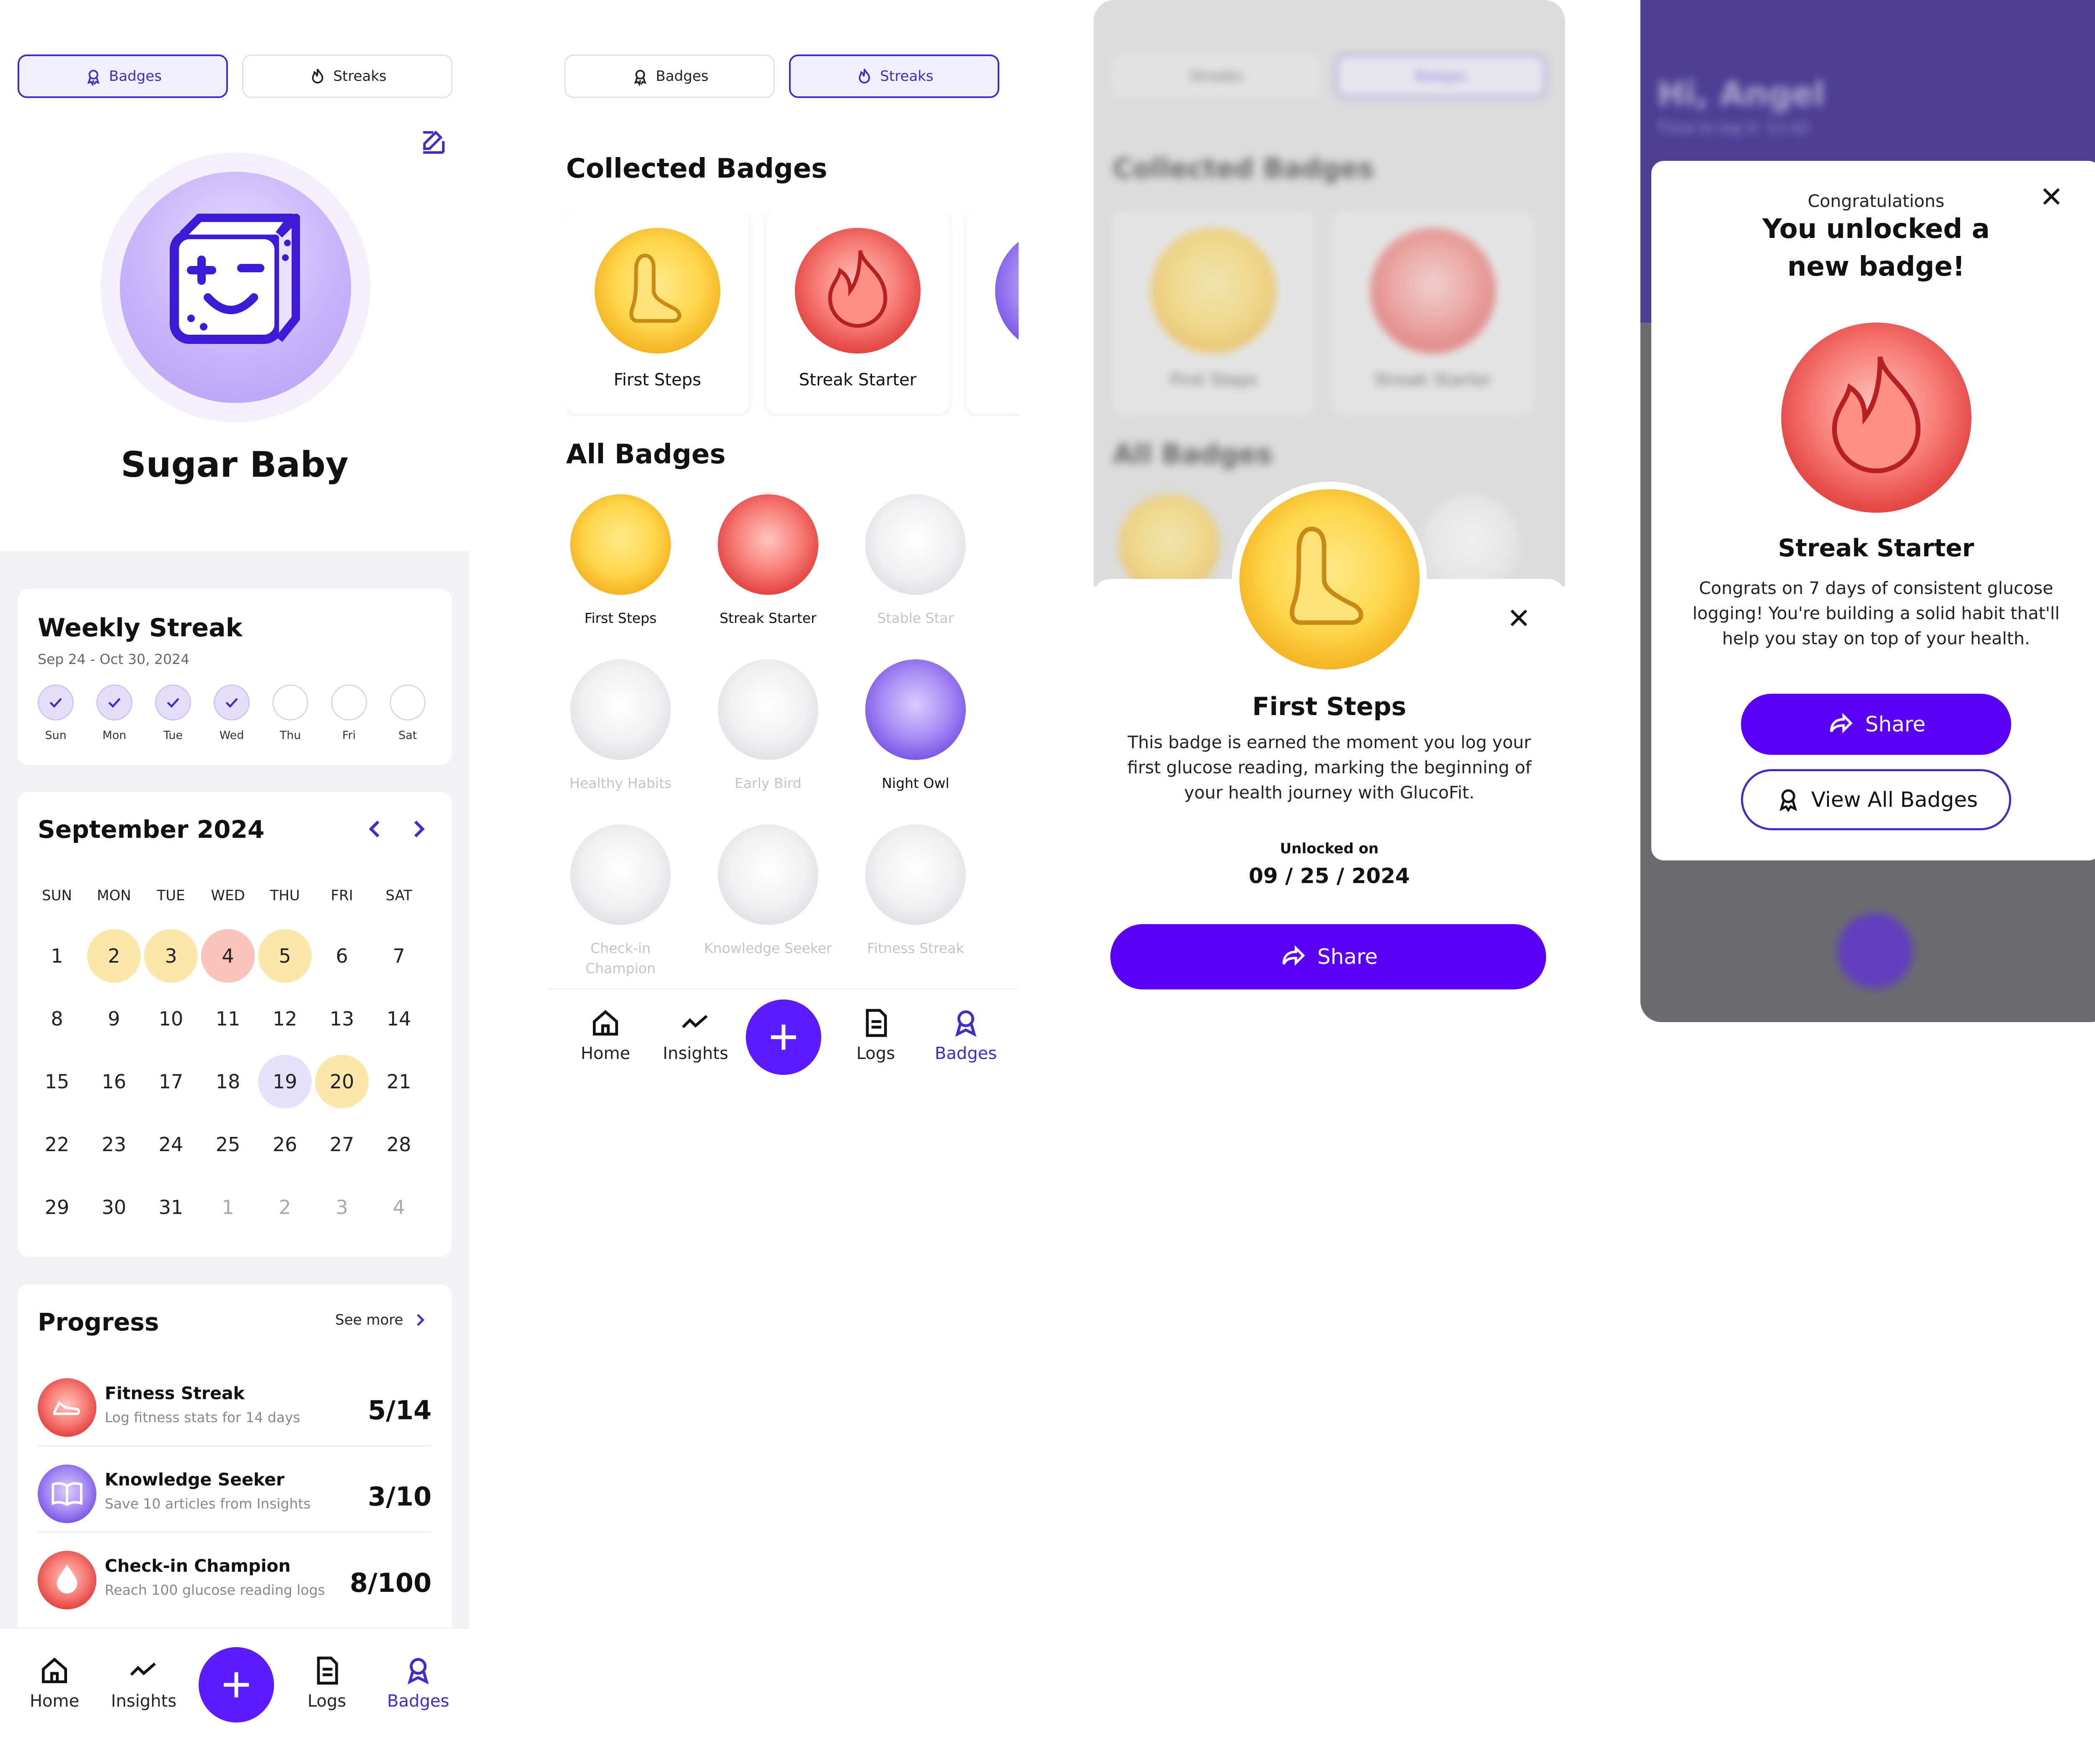  What do you see at coordinates (228, 1081) in the screenshot?
I see `calendar-day: 18` at bounding box center [228, 1081].